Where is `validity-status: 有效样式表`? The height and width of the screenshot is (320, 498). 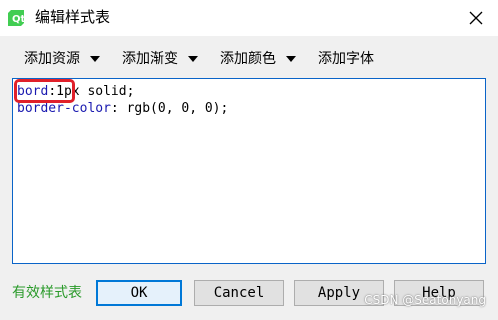
validity-status: 有效样式表 is located at coordinates (47, 293).